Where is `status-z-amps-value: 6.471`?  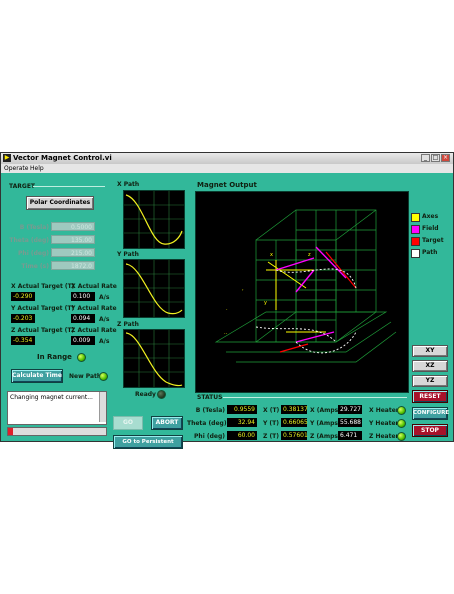 status-z-amps-value: 6.471 is located at coordinates (350, 435).